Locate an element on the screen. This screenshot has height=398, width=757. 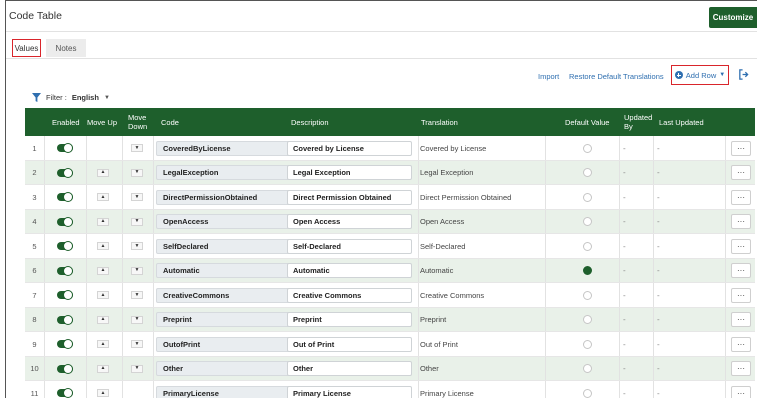
tab-notes: Notes is located at coordinates (66, 48).